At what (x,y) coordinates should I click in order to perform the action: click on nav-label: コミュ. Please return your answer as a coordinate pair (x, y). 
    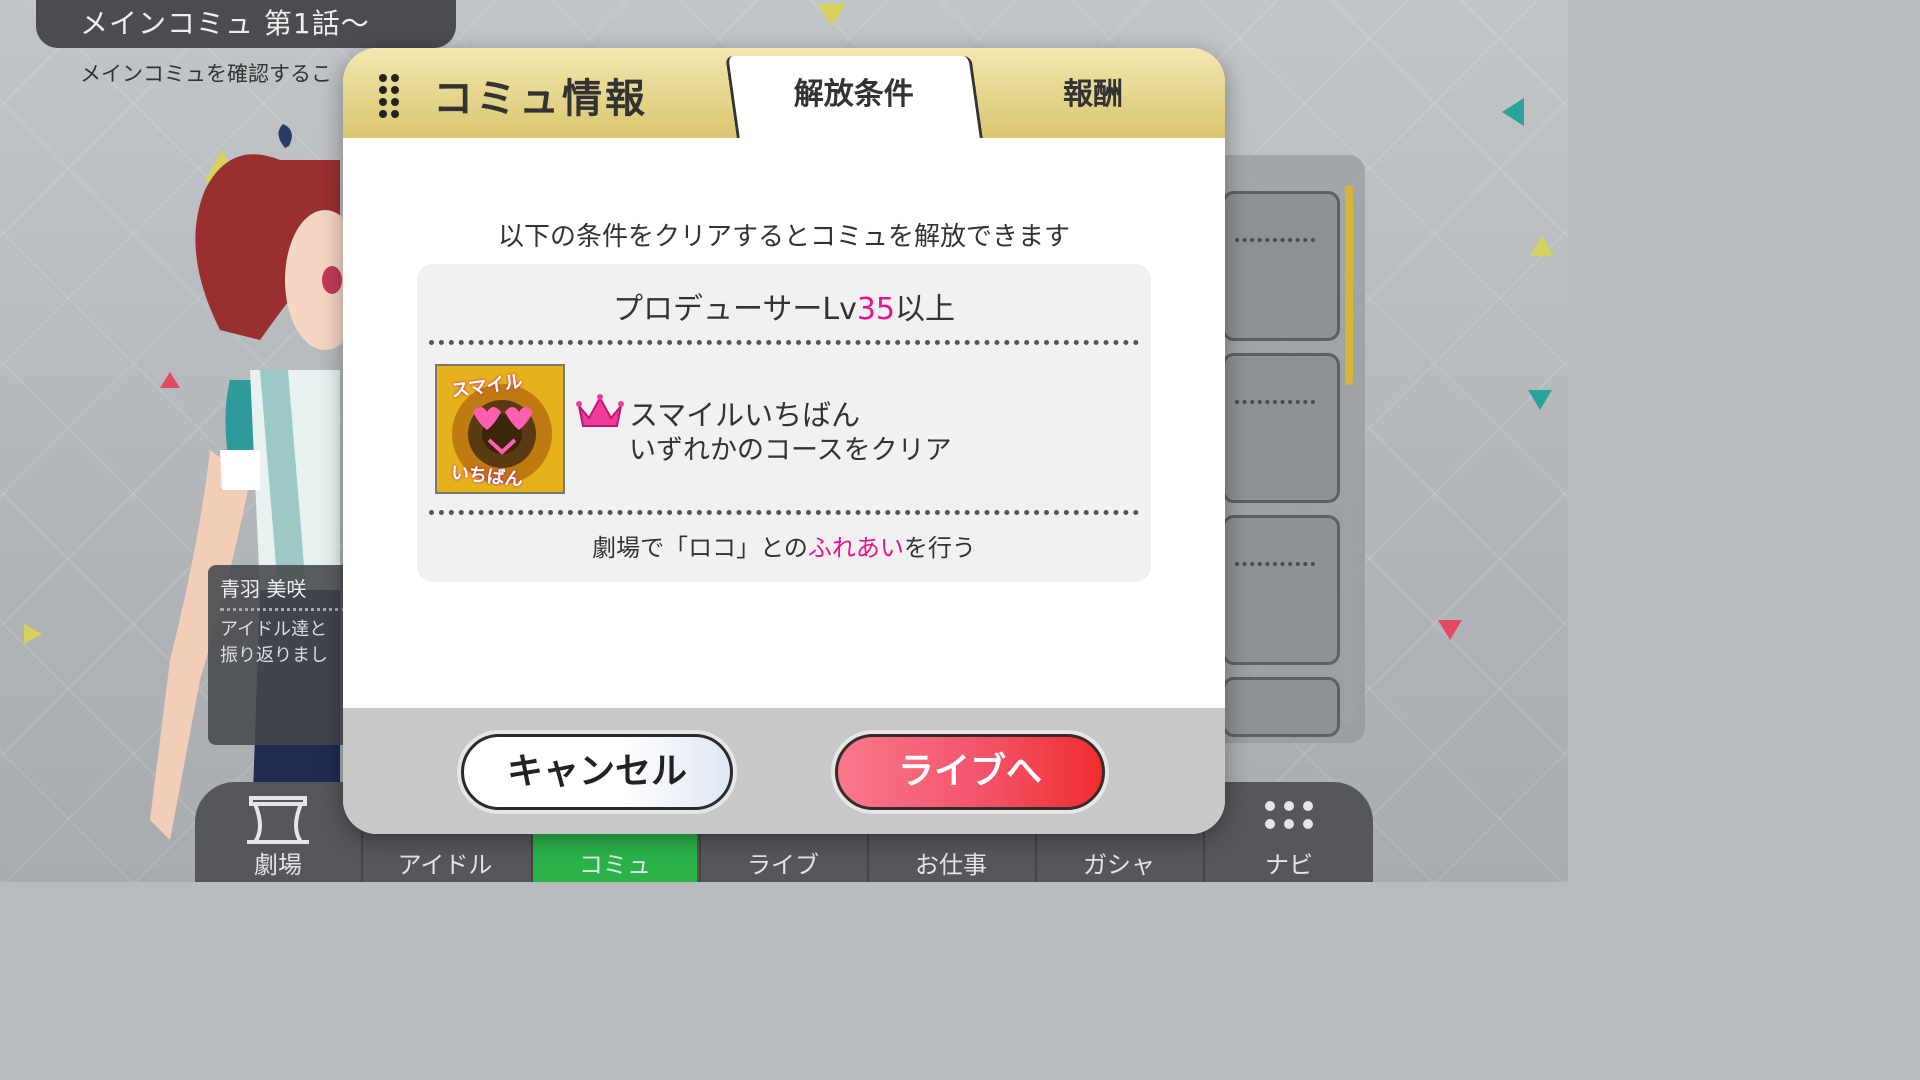
    Looking at the image, I should click on (615, 865).